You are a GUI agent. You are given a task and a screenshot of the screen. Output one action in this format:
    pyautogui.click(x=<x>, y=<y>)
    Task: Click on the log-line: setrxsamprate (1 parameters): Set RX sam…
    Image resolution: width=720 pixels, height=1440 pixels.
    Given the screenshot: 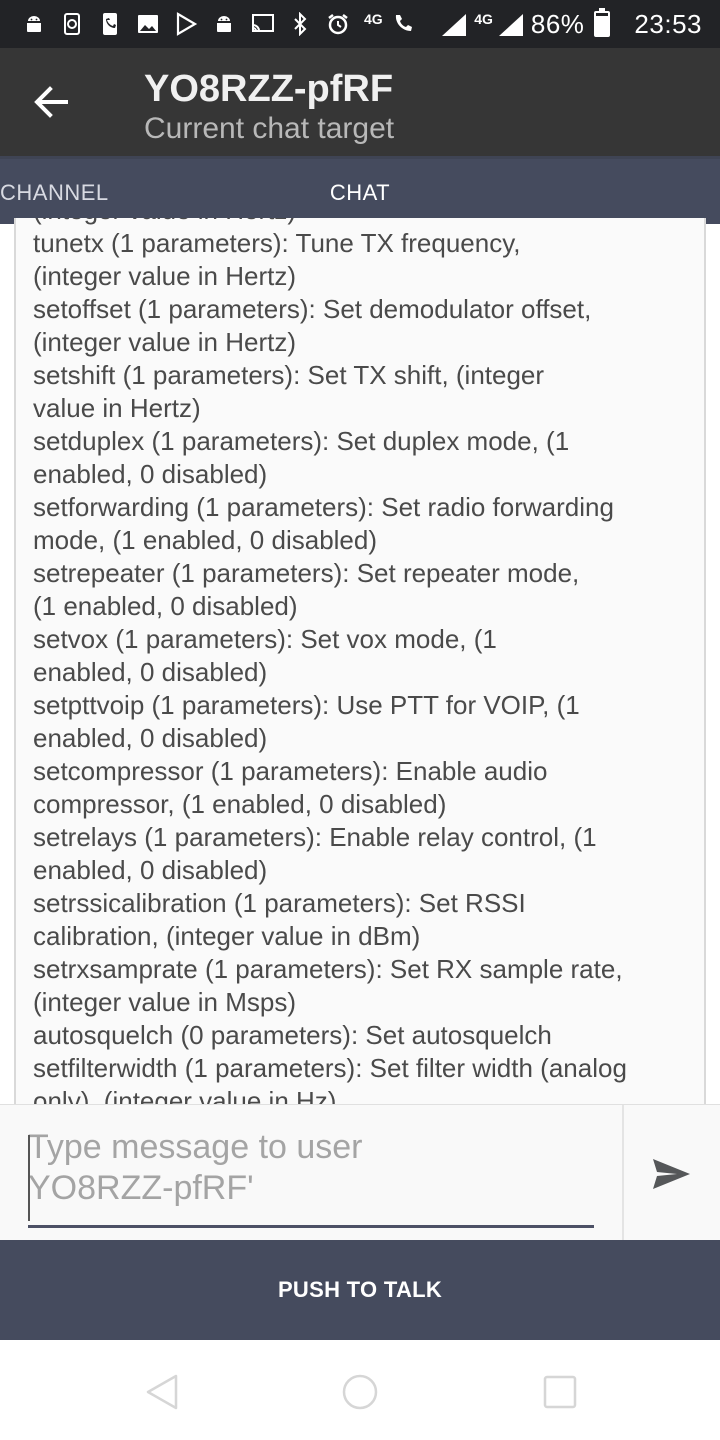 What is the action you would take?
    pyautogui.click(x=328, y=969)
    